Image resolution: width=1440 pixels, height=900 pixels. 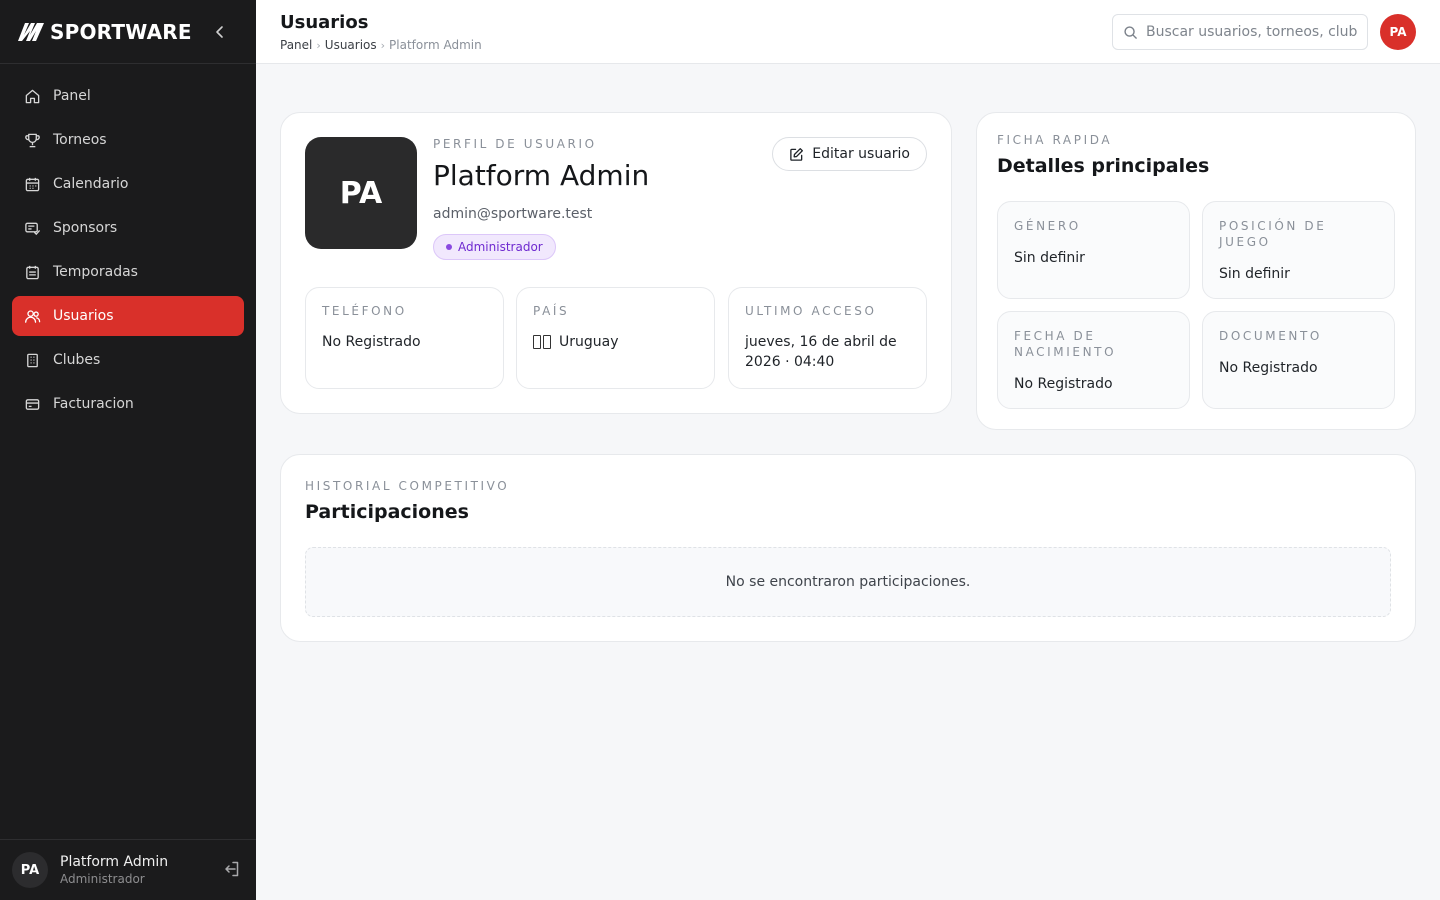 What do you see at coordinates (1251, 32) in the screenshot?
I see `search-input` at bounding box center [1251, 32].